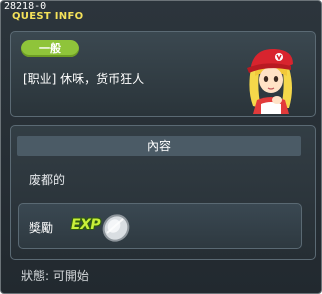  What do you see at coordinates (116, 228) in the screenshot?
I see `silver-coin-icon` at bounding box center [116, 228].